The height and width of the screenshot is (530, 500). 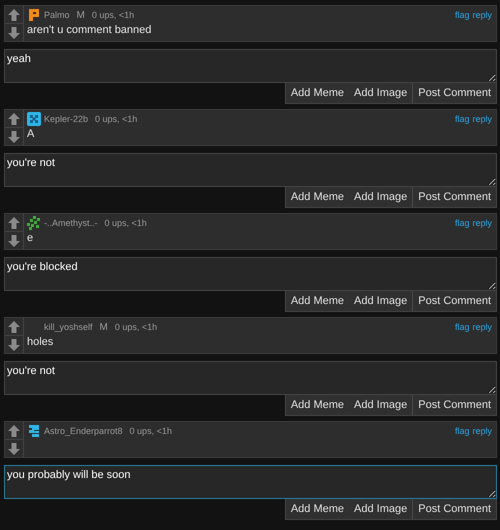 What do you see at coordinates (89, 30) in the screenshot?
I see `comment-text: aren't u comment banned` at bounding box center [89, 30].